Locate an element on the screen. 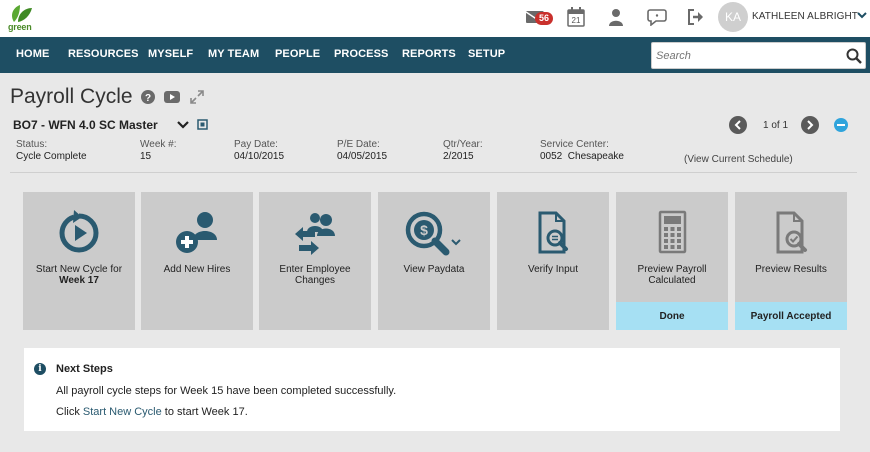 The image size is (870, 452). page-indicator: 1 of 1 is located at coordinates (776, 125).